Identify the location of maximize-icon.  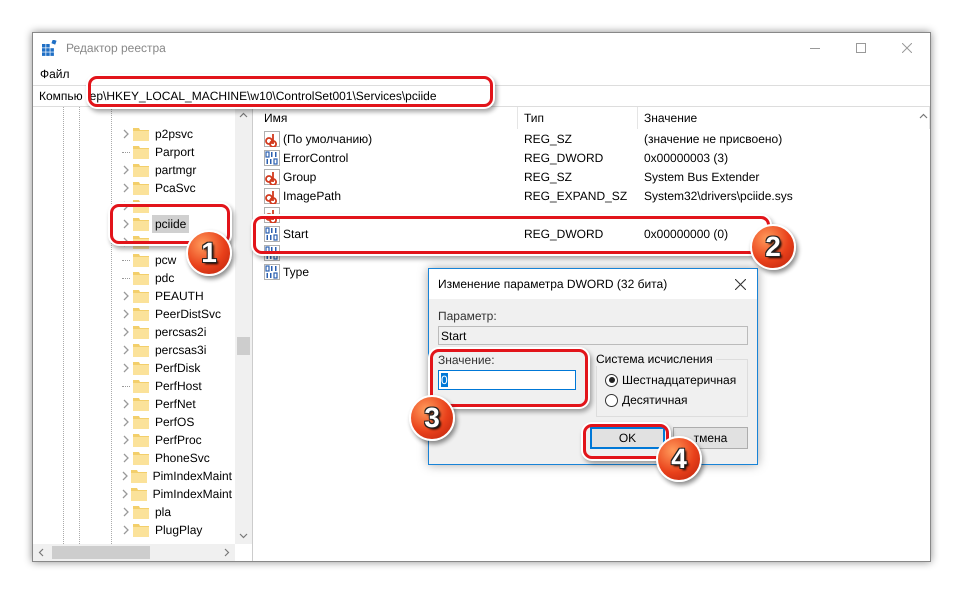
(861, 48).